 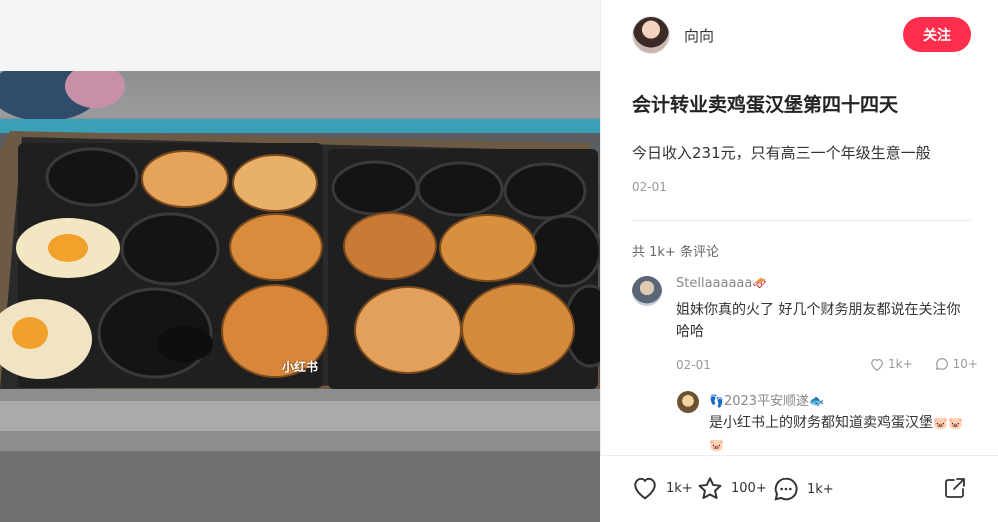 What do you see at coordinates (781, 153) in the screenshot?
I see `post-description: 今日收入231元，只有高三一个年级生意一般` at bounding box center [781, 153].